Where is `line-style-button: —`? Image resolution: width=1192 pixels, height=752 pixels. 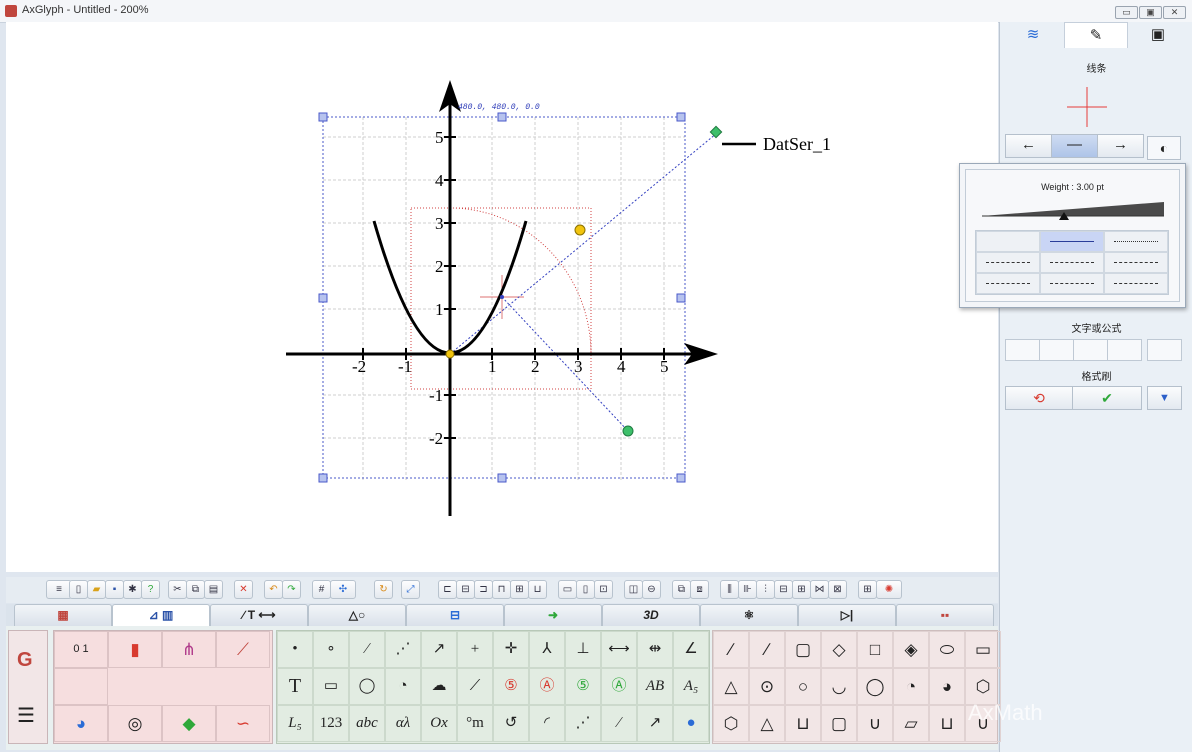
line-style-button: — is located at coordinates (1074, 146).